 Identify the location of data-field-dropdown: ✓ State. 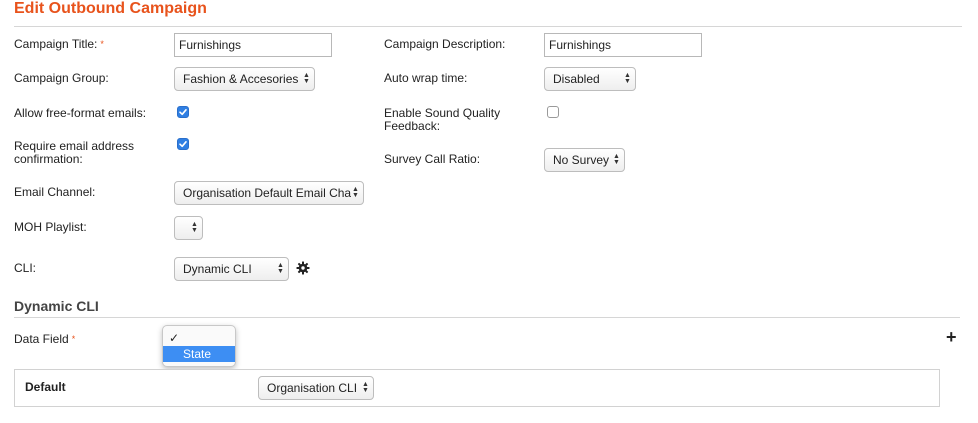
(199, 346).